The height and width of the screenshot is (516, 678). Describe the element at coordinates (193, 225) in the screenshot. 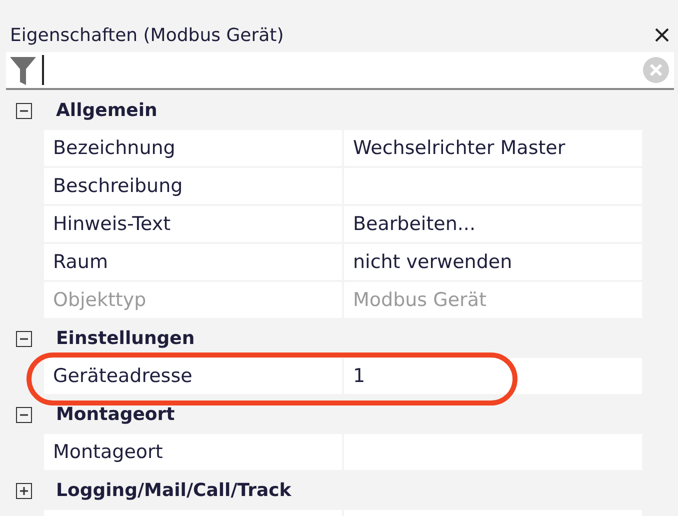

I see `property-name: Hinweis-Text` at that location.